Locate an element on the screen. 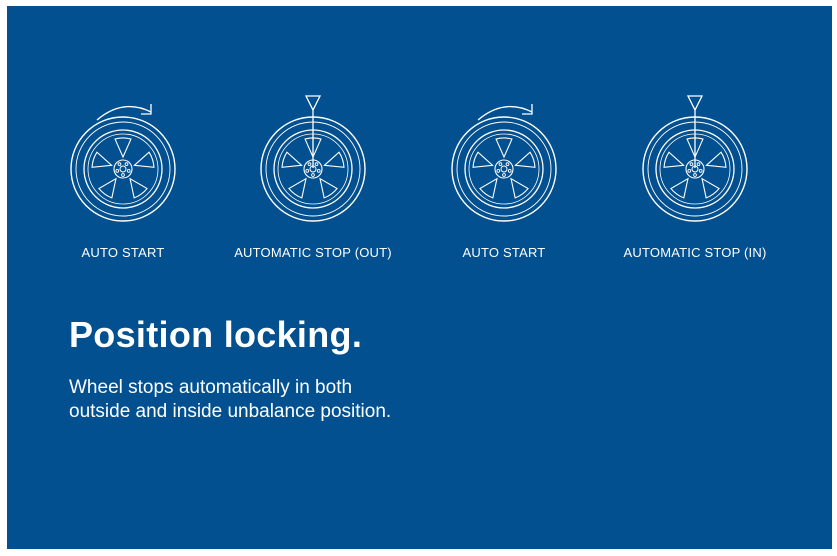 This screenshot has width=837, height=556. wheel-step-1: AUTO START is located at coordinates (123, 180).